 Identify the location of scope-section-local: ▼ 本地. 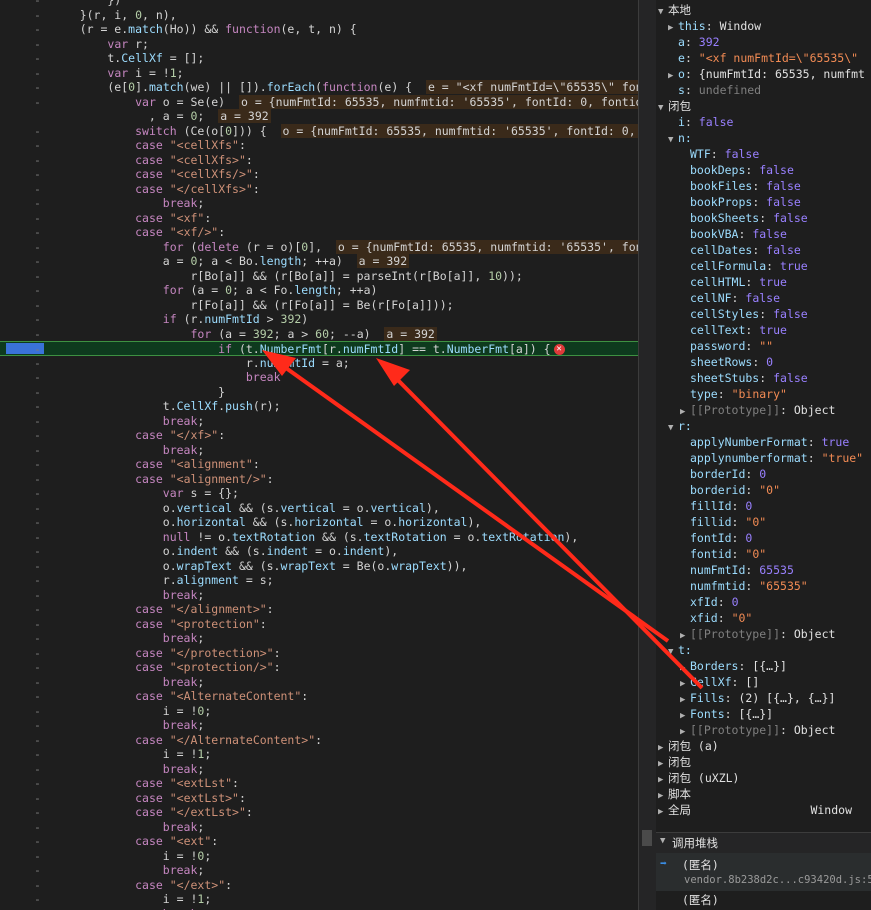
(674, 10).